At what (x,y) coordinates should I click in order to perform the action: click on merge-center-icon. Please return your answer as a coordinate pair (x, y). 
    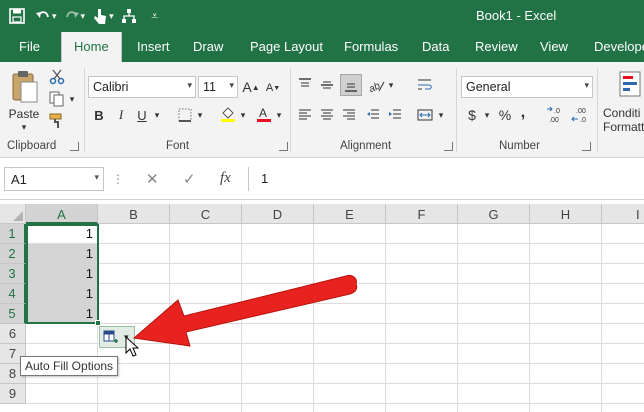
    Looking at the image, I should click on (425, 115).